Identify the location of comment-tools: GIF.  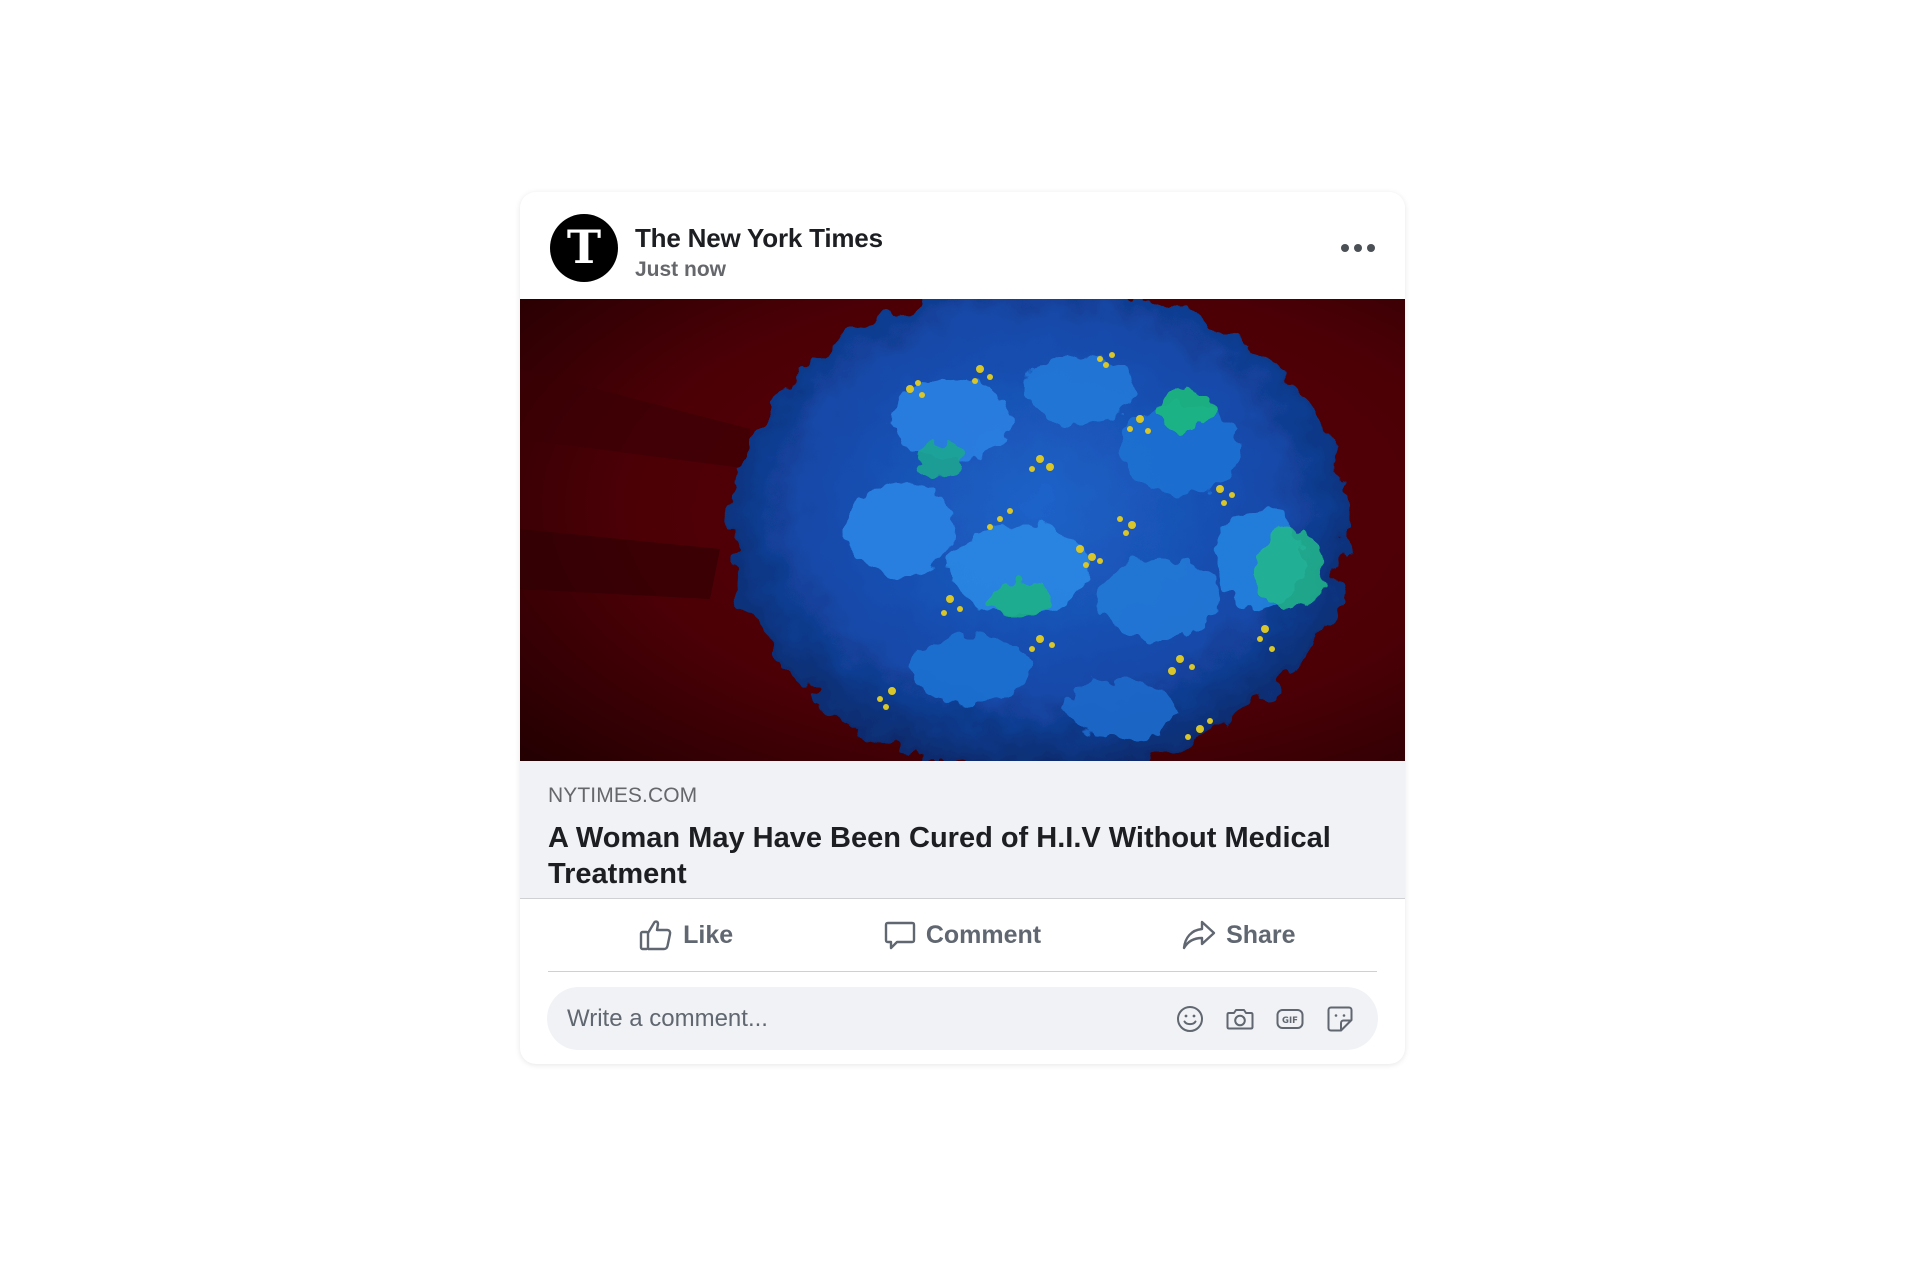
(1276, 1019).